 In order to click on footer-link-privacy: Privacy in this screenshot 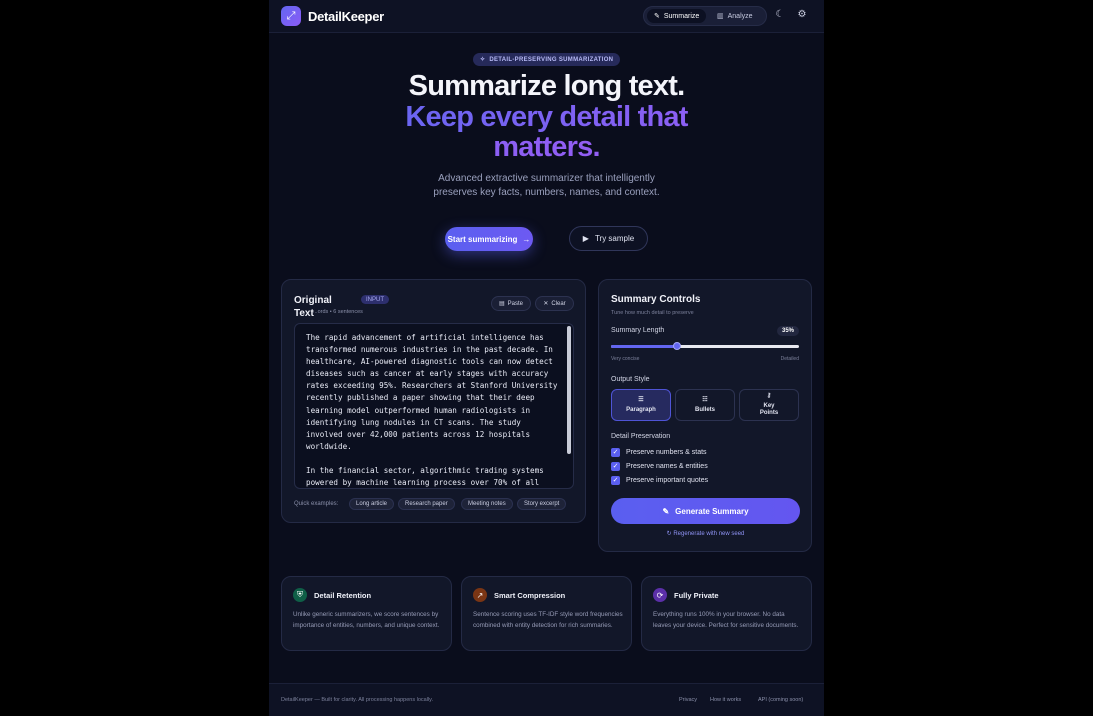, I will do `click(688, 700)`.